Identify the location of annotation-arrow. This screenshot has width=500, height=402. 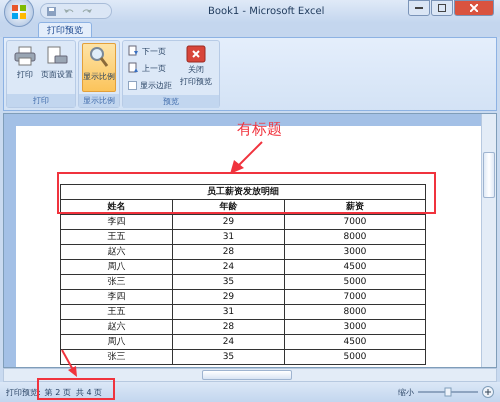
(70, 363).